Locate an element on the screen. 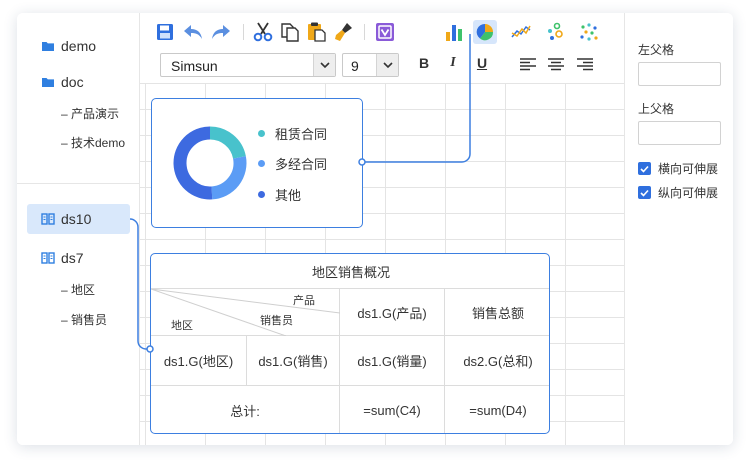 The width and height of the screenshot is (750, 468). cell-salesman-group: ds1.G(销售) is located at coordinates (293, 361).